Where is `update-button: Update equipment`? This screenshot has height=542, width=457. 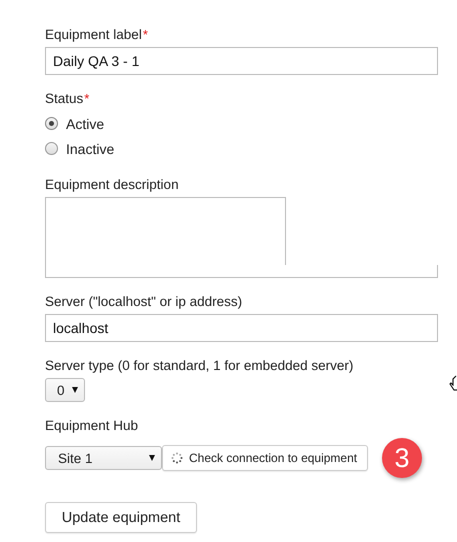
update-button: Update equipment is located at coordinates (121, 517).